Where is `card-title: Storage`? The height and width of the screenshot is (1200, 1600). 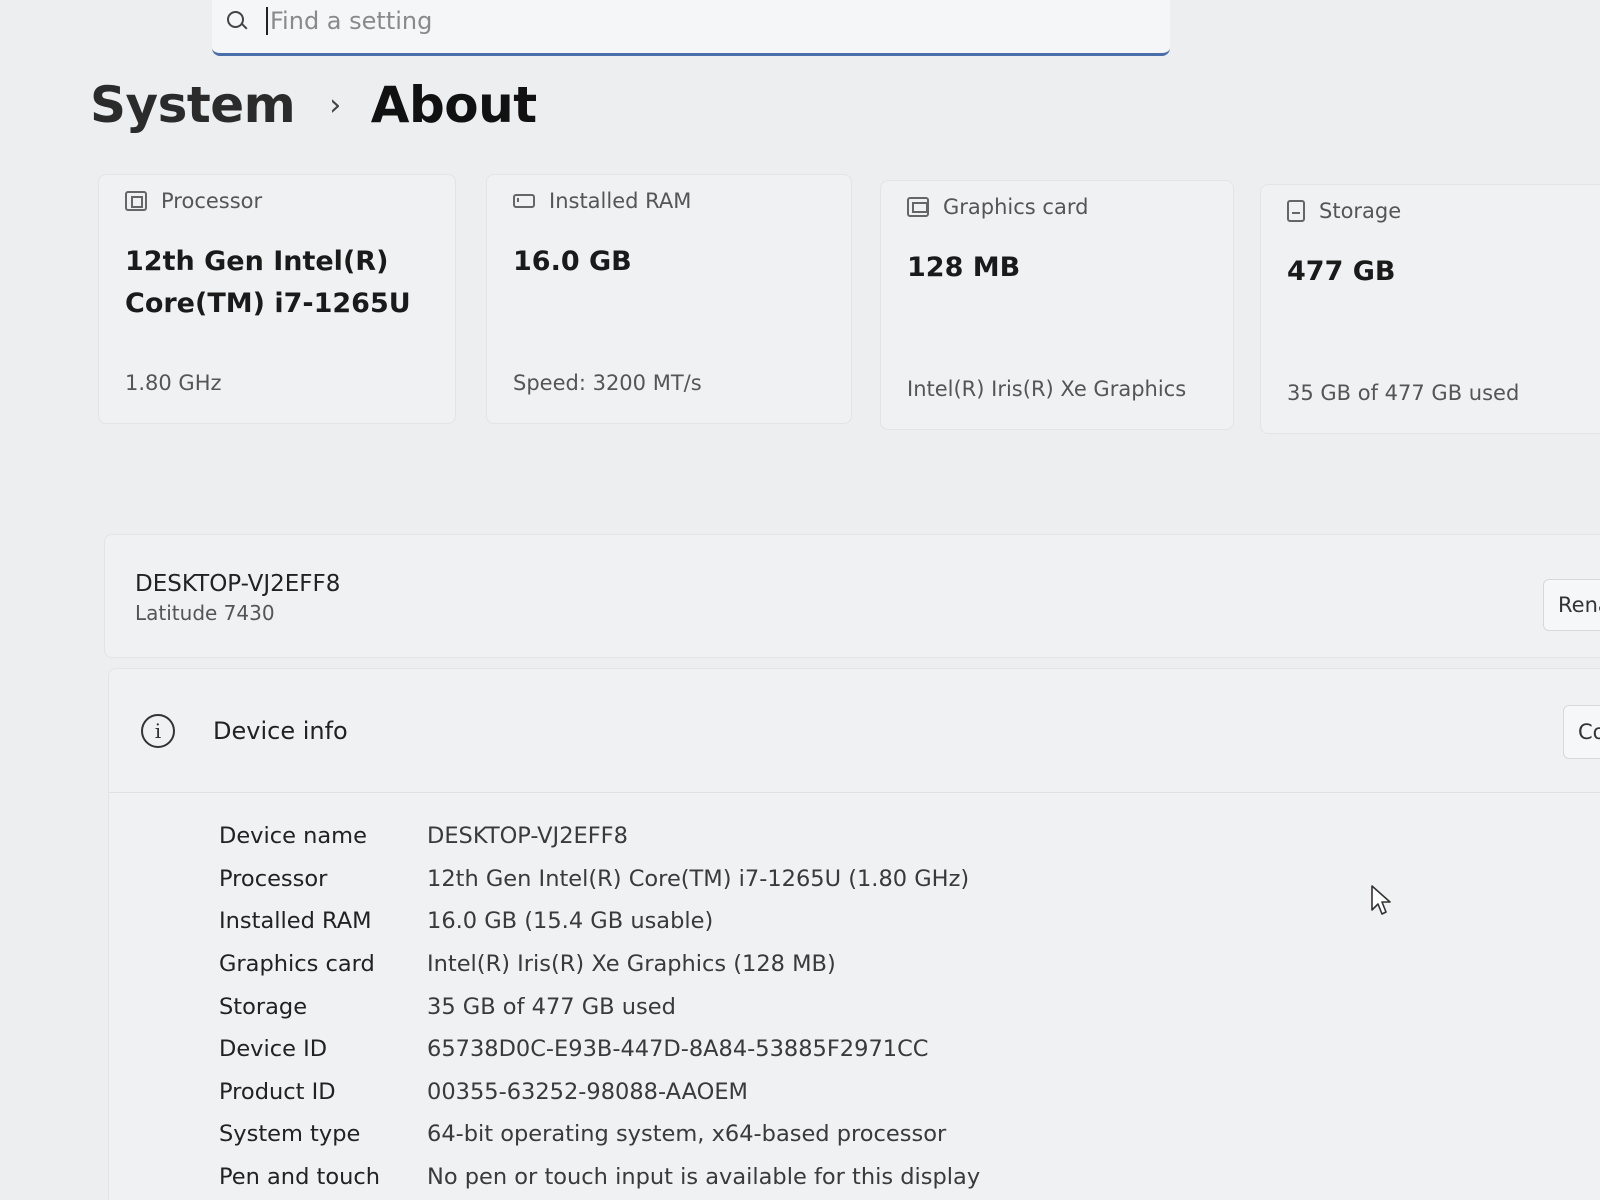
card-title: Storage is located at coordinates (1360, 211).